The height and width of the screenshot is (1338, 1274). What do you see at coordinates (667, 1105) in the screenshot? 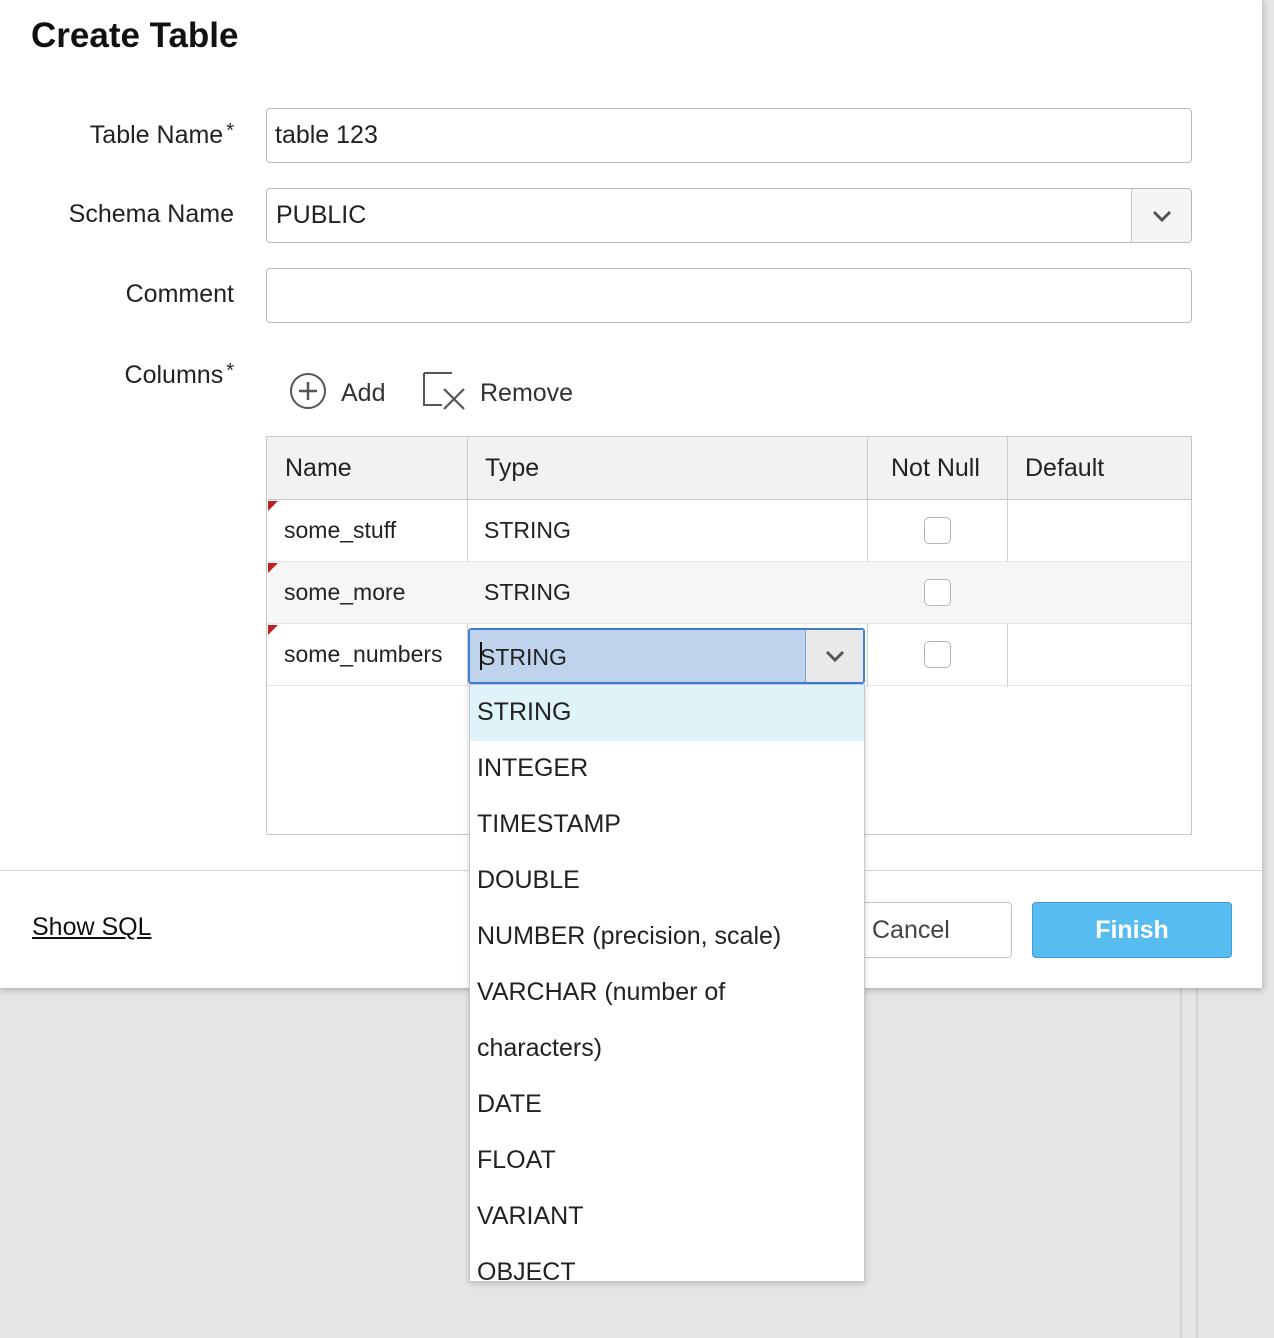
I see `option-date: DATE` at bounding box center [667, 1105].